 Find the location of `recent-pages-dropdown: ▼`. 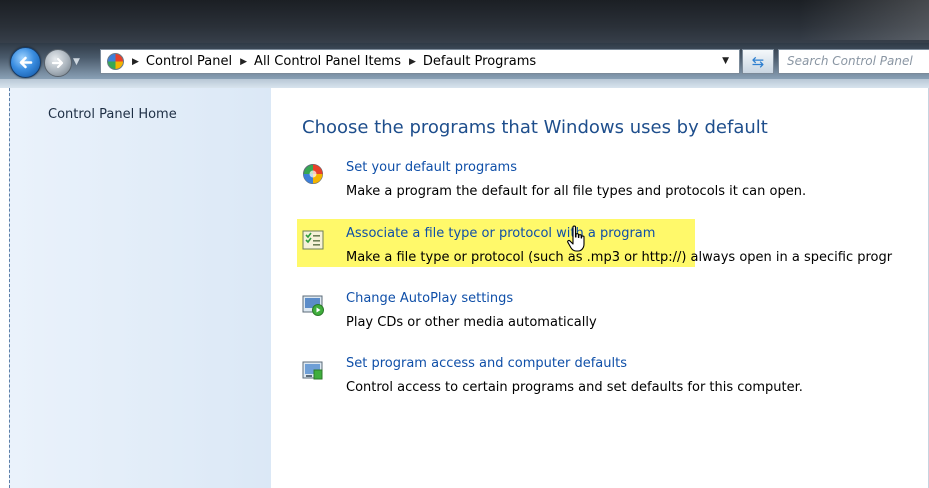

recent-pages-dropdown: ▼ is located at coordinates (77, 62).